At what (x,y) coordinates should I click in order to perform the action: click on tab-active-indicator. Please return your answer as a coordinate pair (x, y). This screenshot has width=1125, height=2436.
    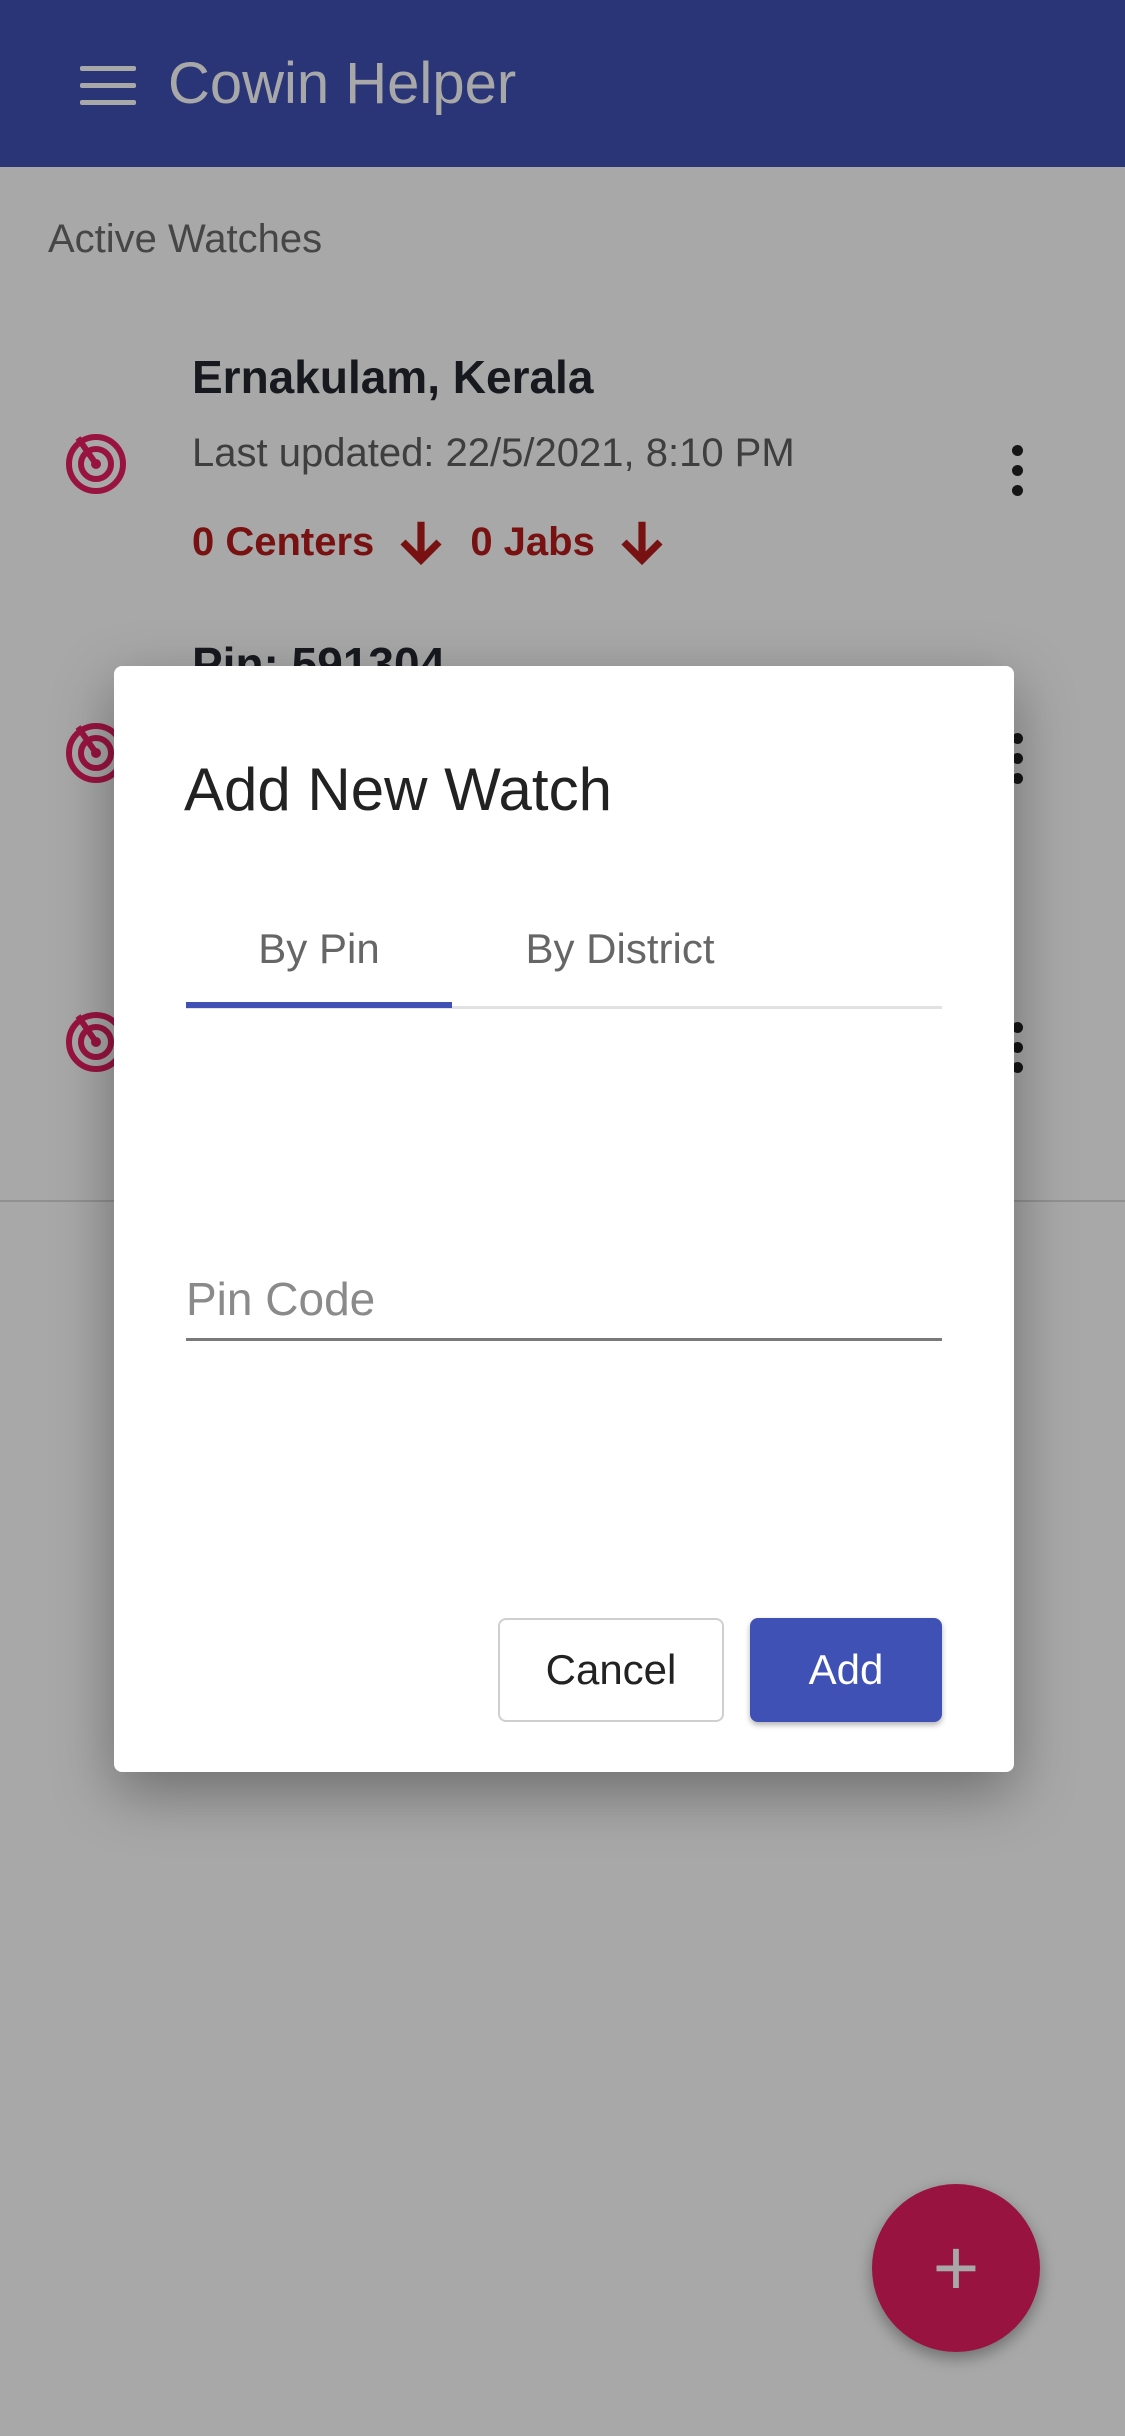
    Looking at the image, I should click on (319, 1005).